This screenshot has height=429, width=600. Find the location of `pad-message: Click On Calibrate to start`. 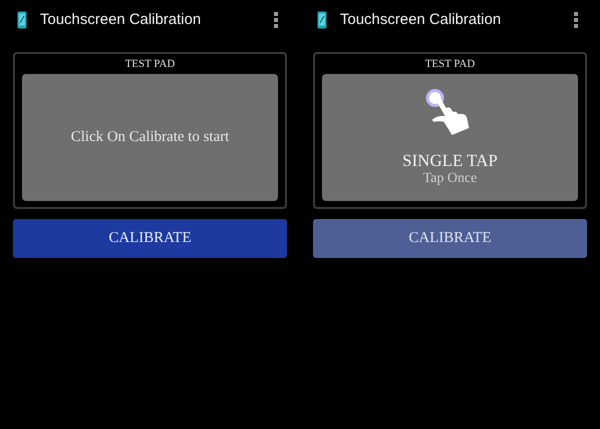

pad-message: Click On Calibrate to start is located at coordinates (150, 138).